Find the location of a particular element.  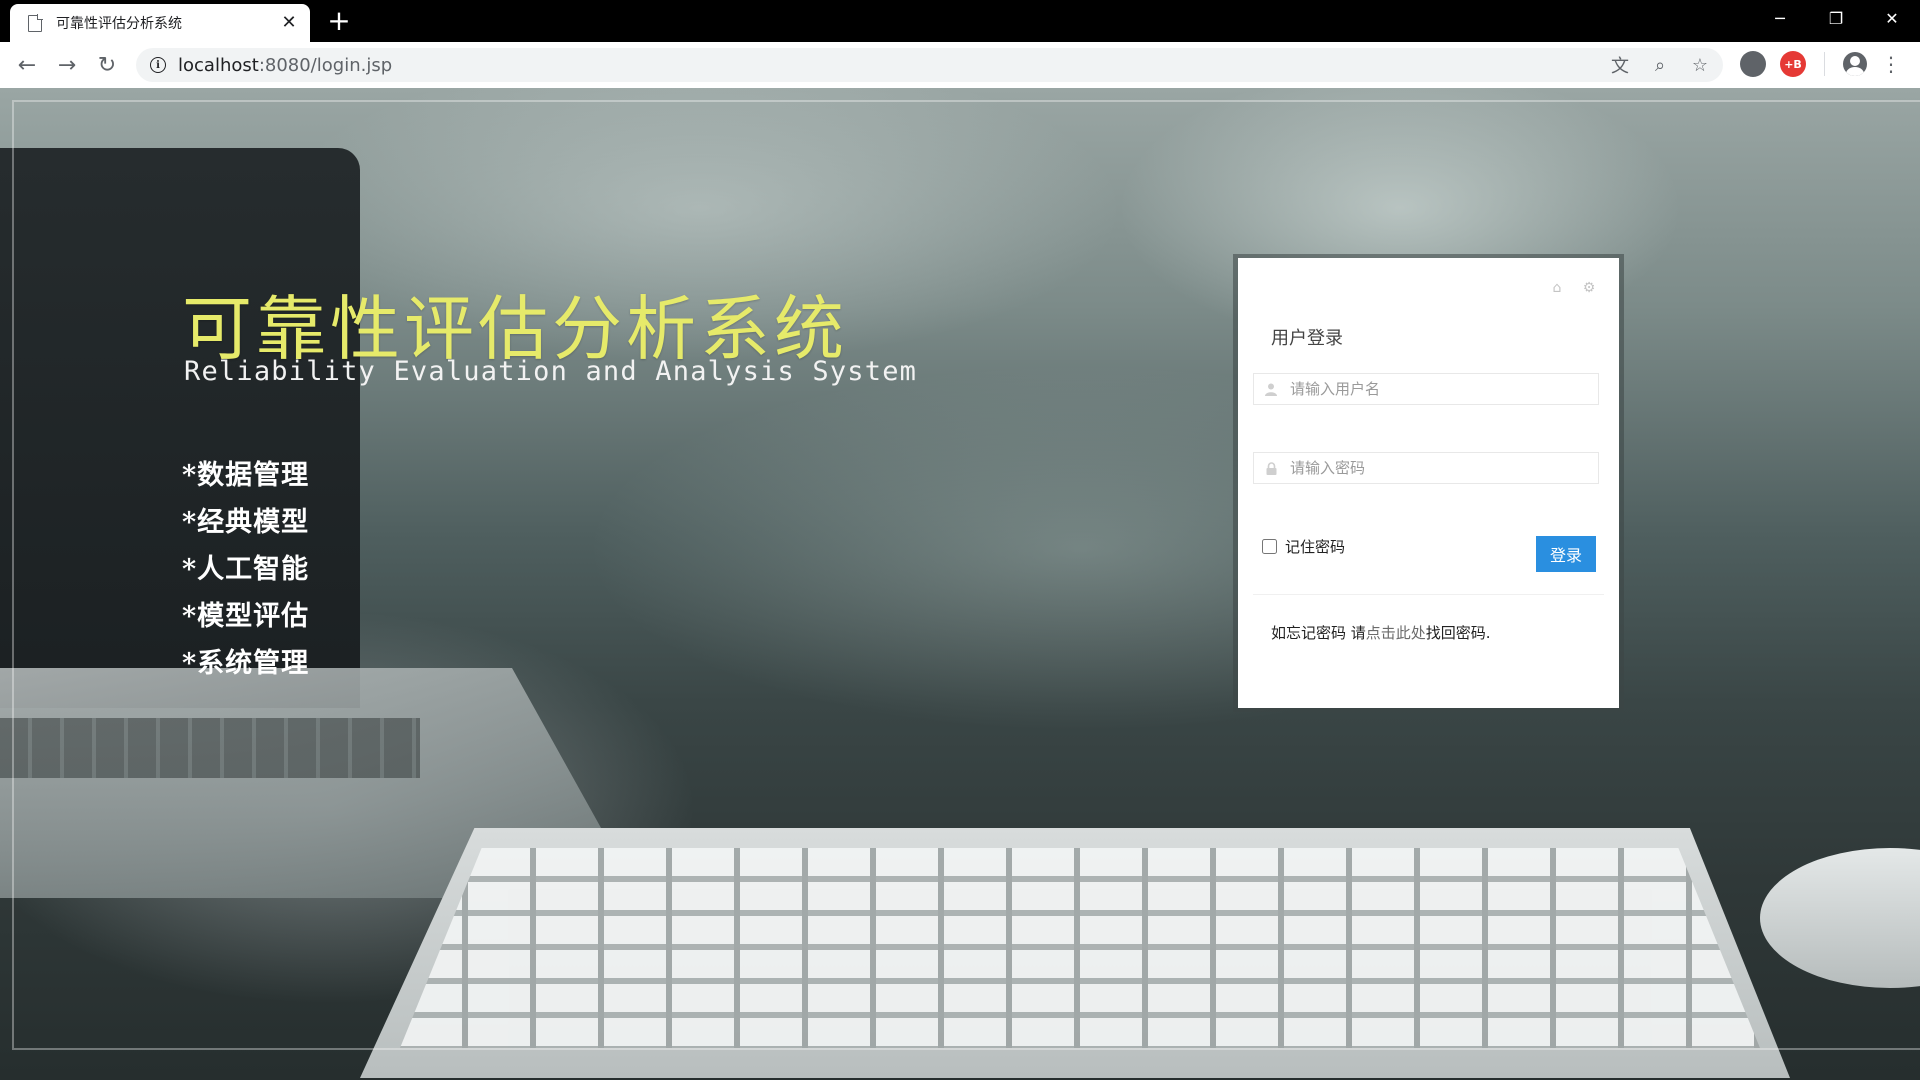

settings-gear-icon: ⚙ is located at coordinates (1589, 288).